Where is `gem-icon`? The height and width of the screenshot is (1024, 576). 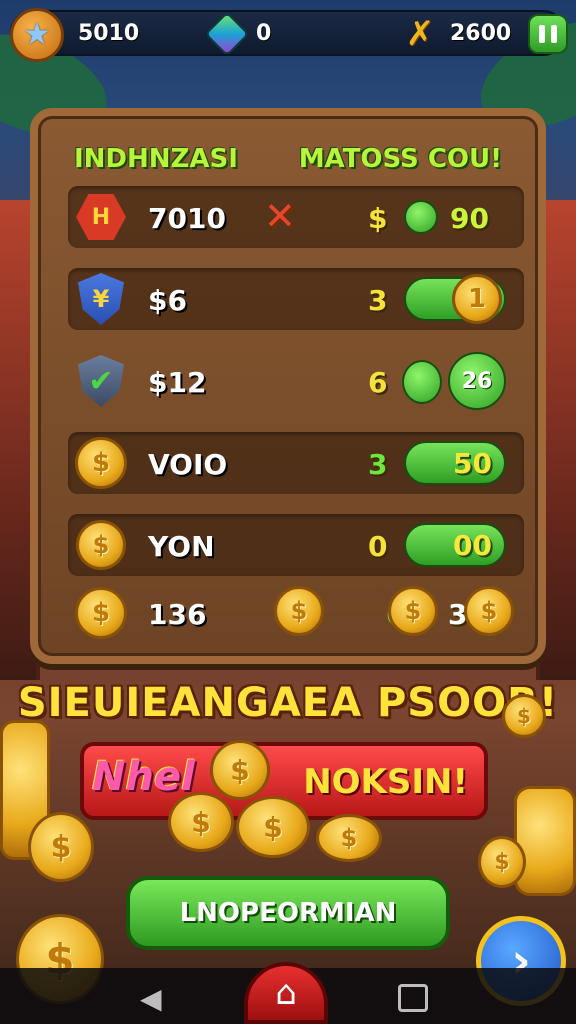 gem-icon is located at coordinates (227, 34).